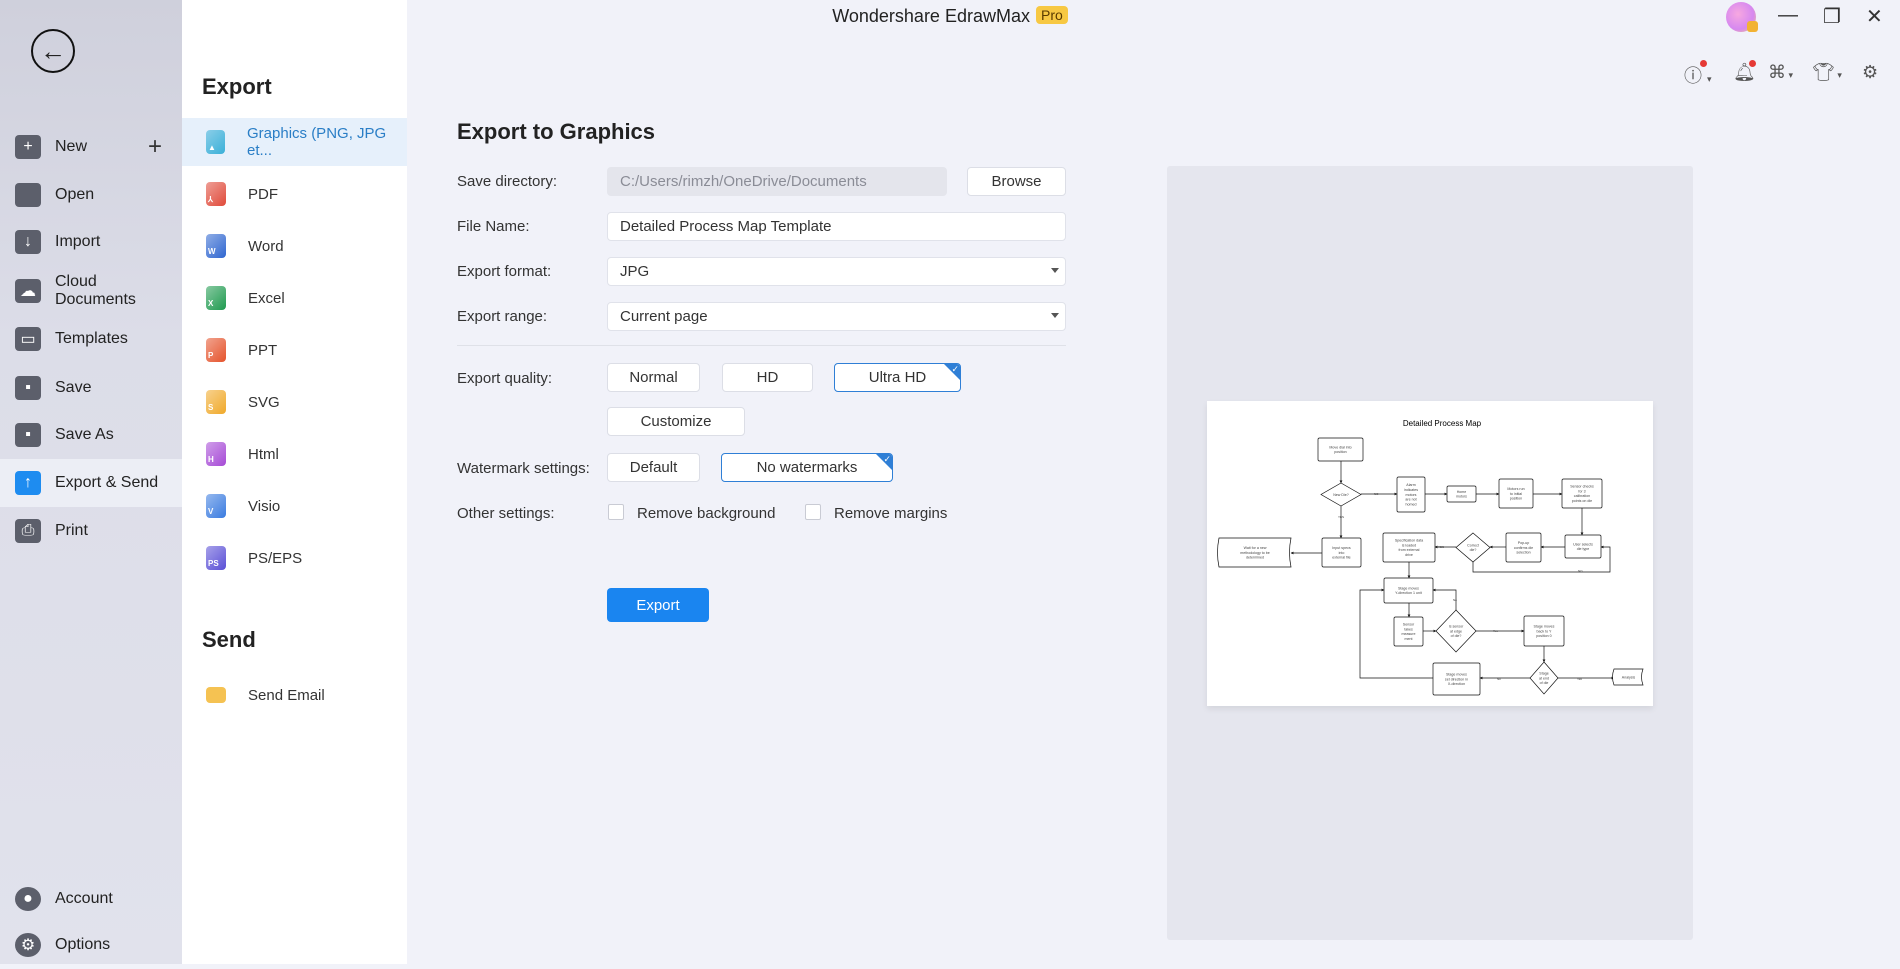 This screenshot has width=1900, height=969. What do you see at coordinates (813, 512) in the screenshot?
I see `remove-margins-checkbox` at bounding box center [813, 512].